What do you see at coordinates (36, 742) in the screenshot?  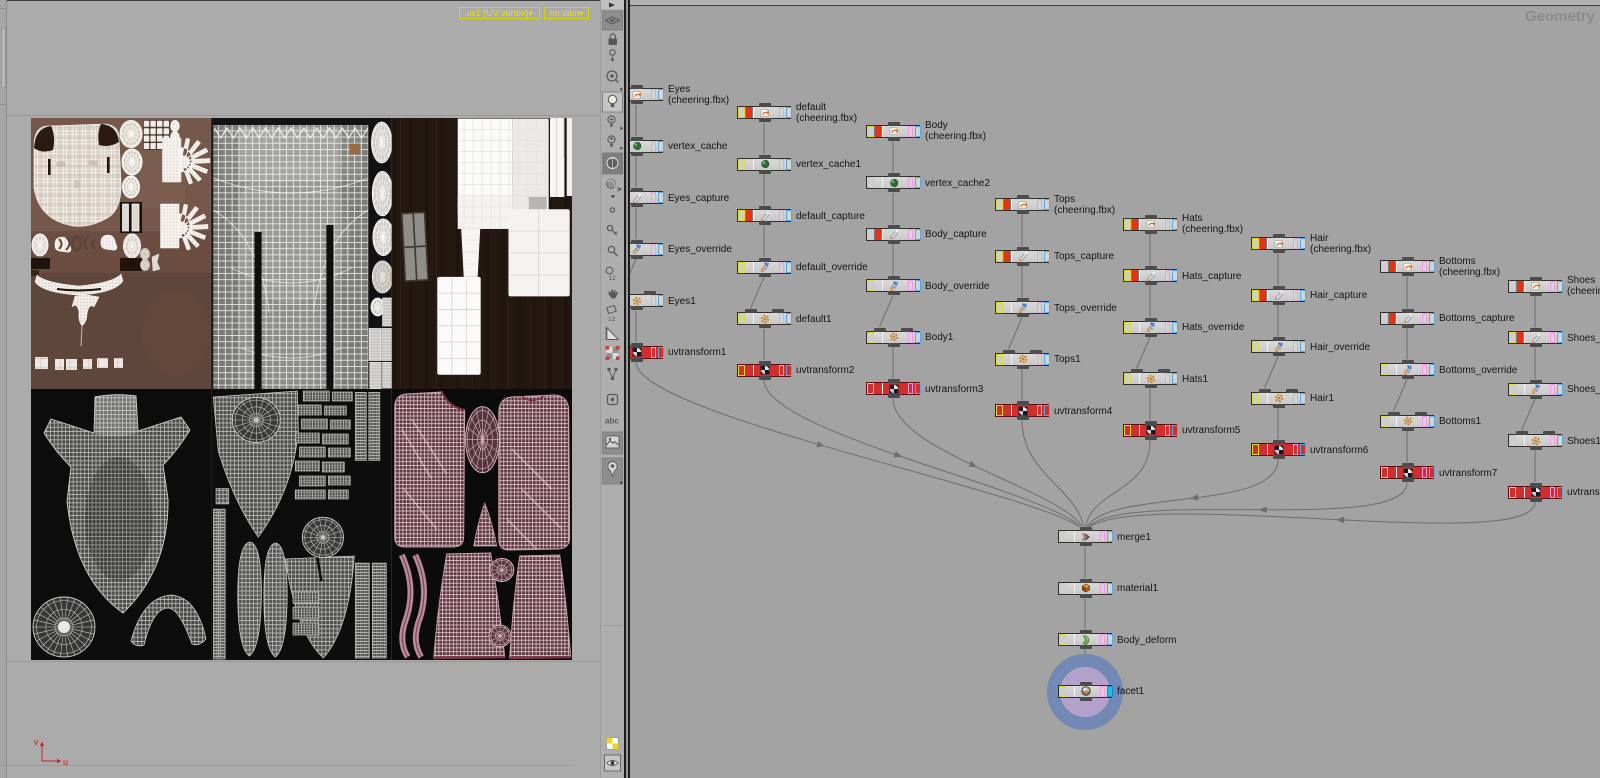 I see `svg-text: v` at bounding box center [36, 742].